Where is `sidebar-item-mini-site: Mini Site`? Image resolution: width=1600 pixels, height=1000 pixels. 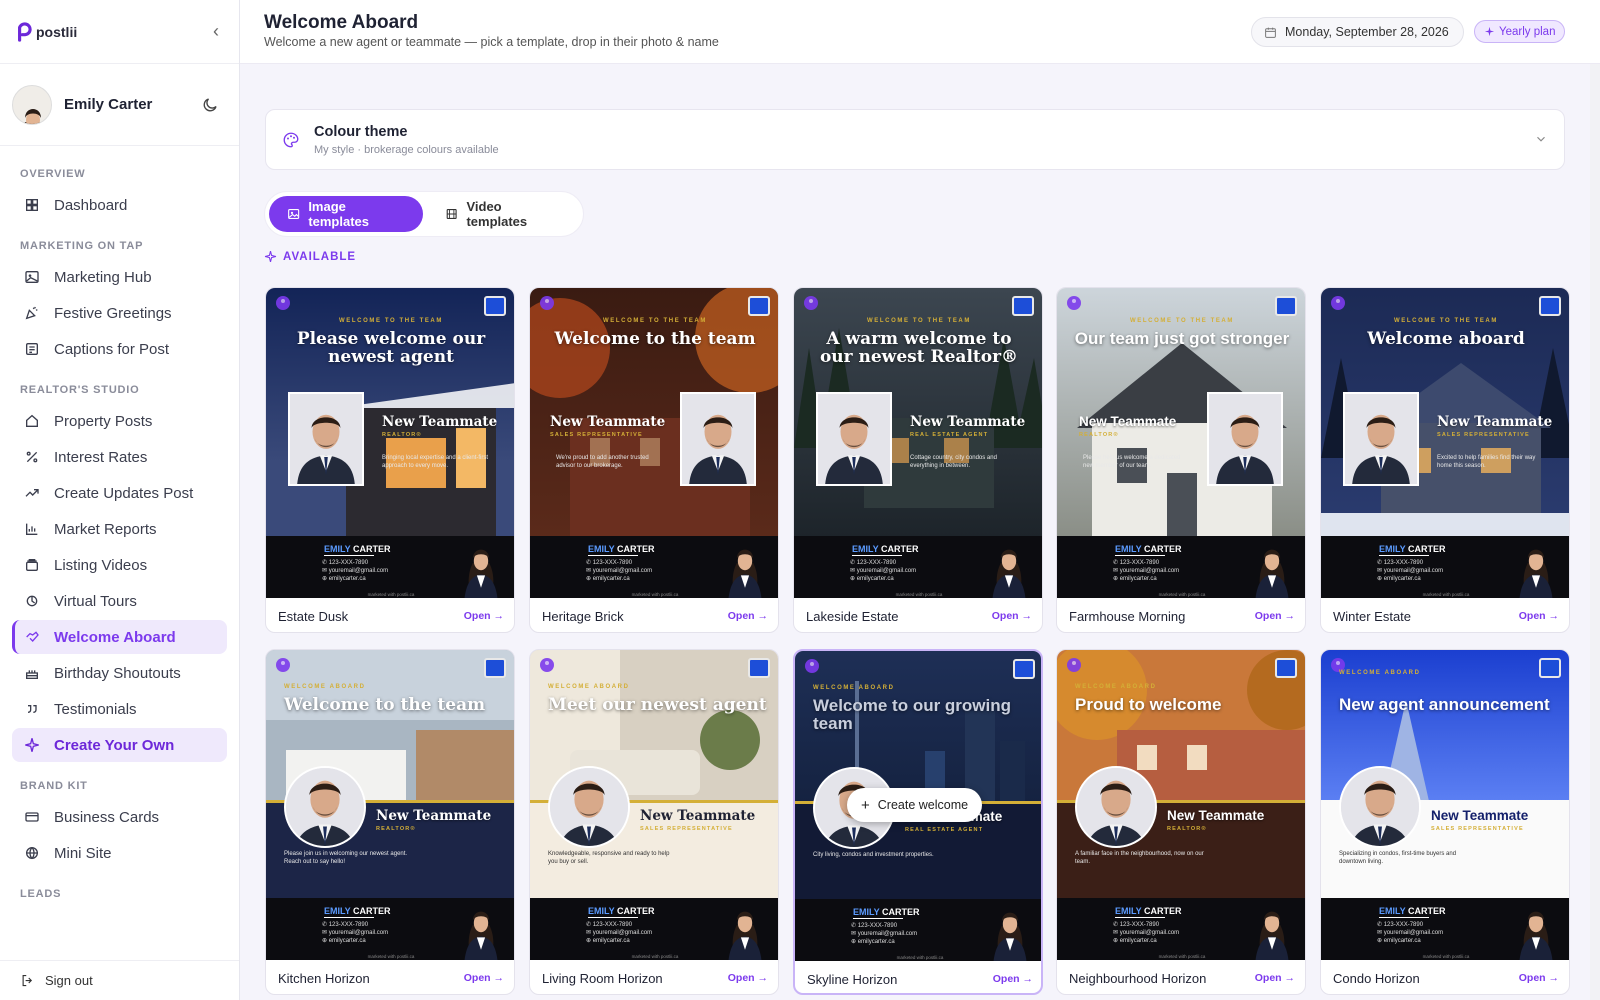
sidebar-item-mini-site: Mini Site is located at coordinates (119, 853).